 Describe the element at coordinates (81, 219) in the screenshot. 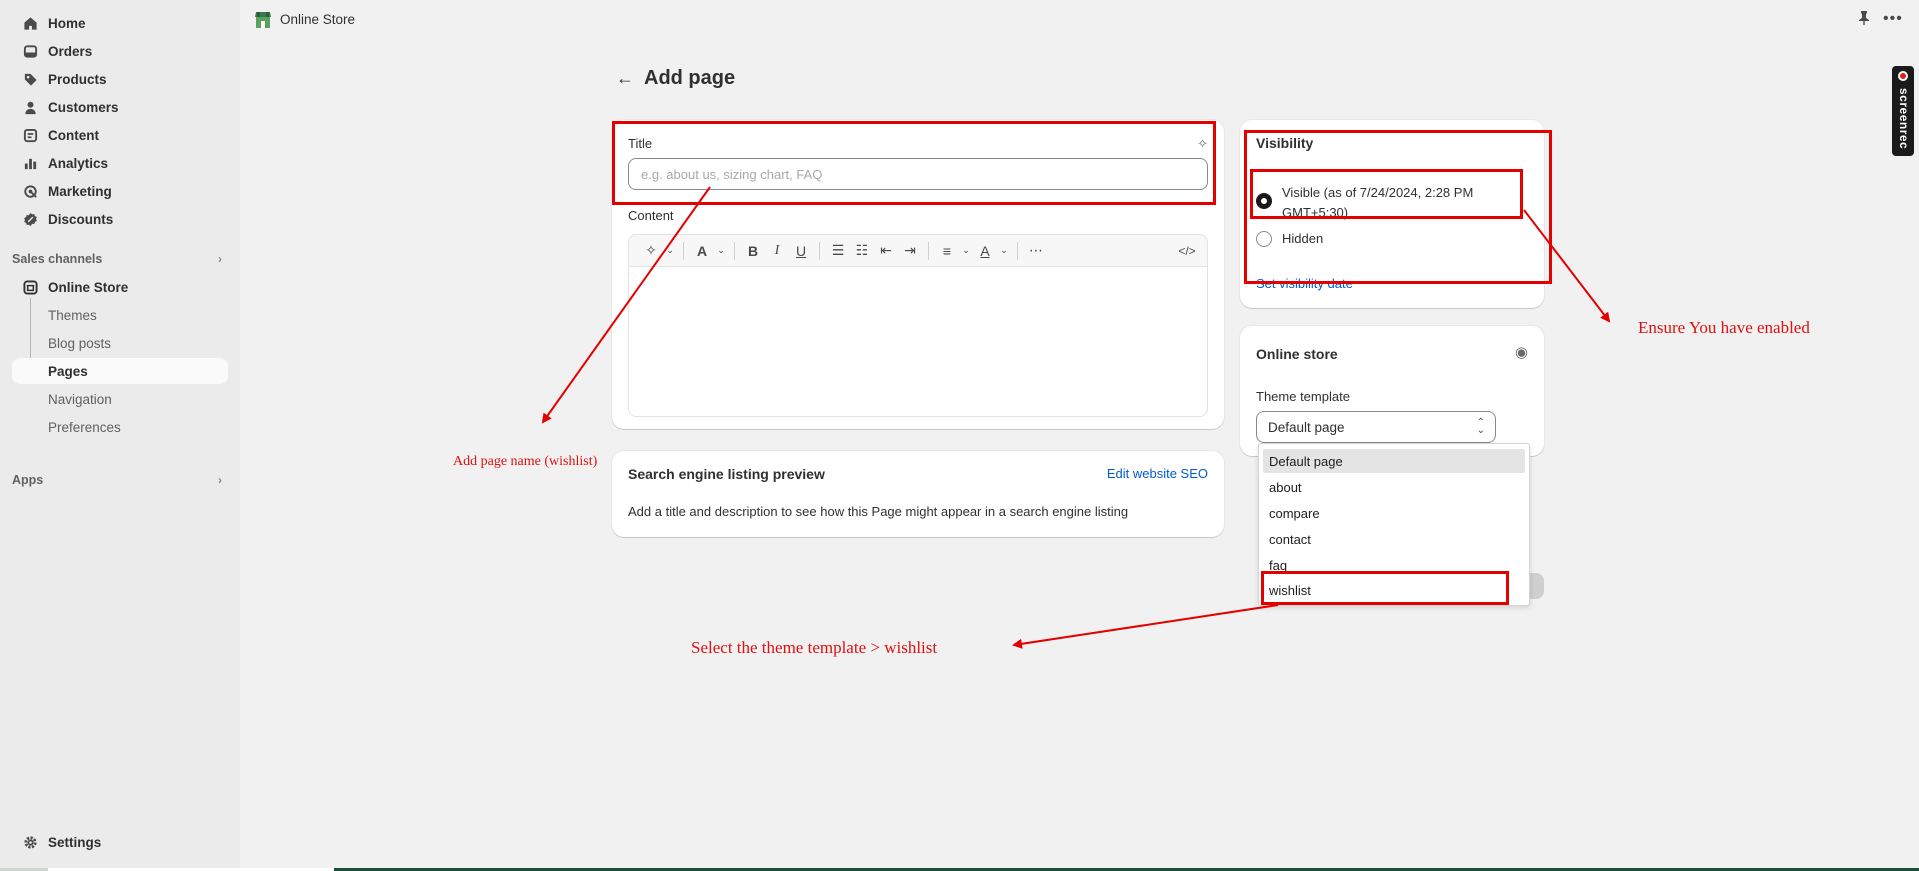

I see `sidebar-item-label: Discounts` at that location.